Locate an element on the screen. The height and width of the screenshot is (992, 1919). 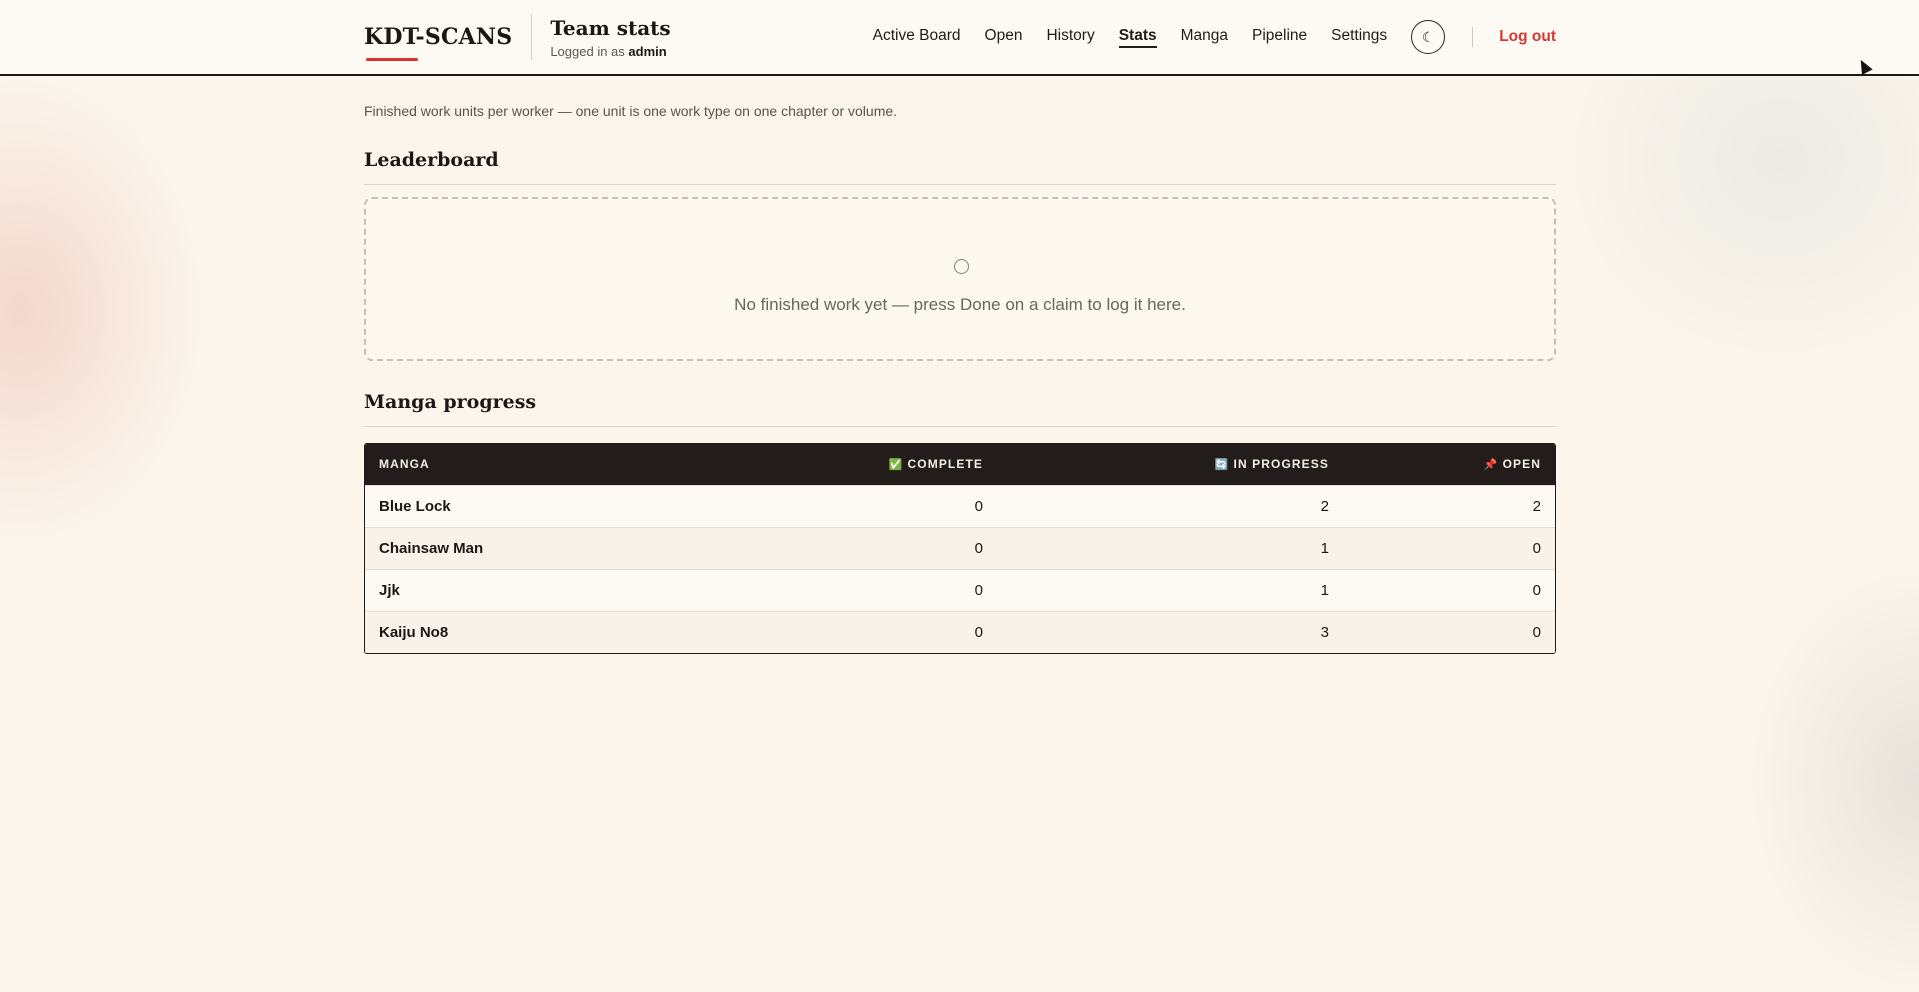
pushpin-icon: 📌 is located at coordinates (1491, 465).